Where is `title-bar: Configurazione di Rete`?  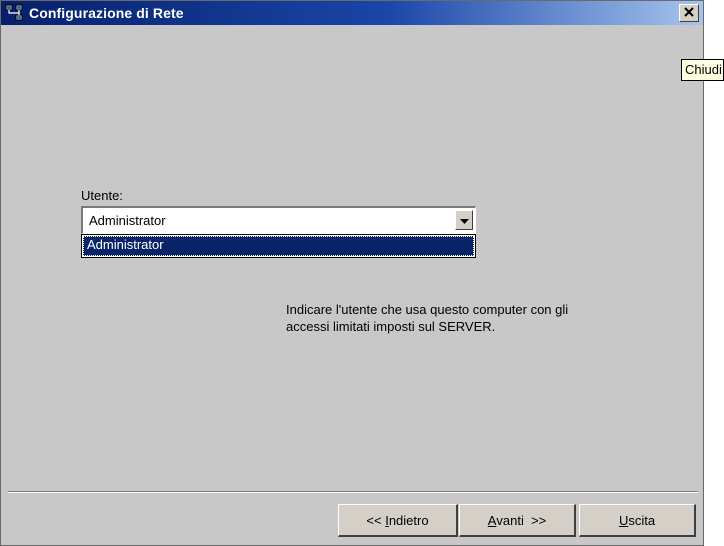 title-bar: Configurazione di Rete is located at coordinates (352, 13).